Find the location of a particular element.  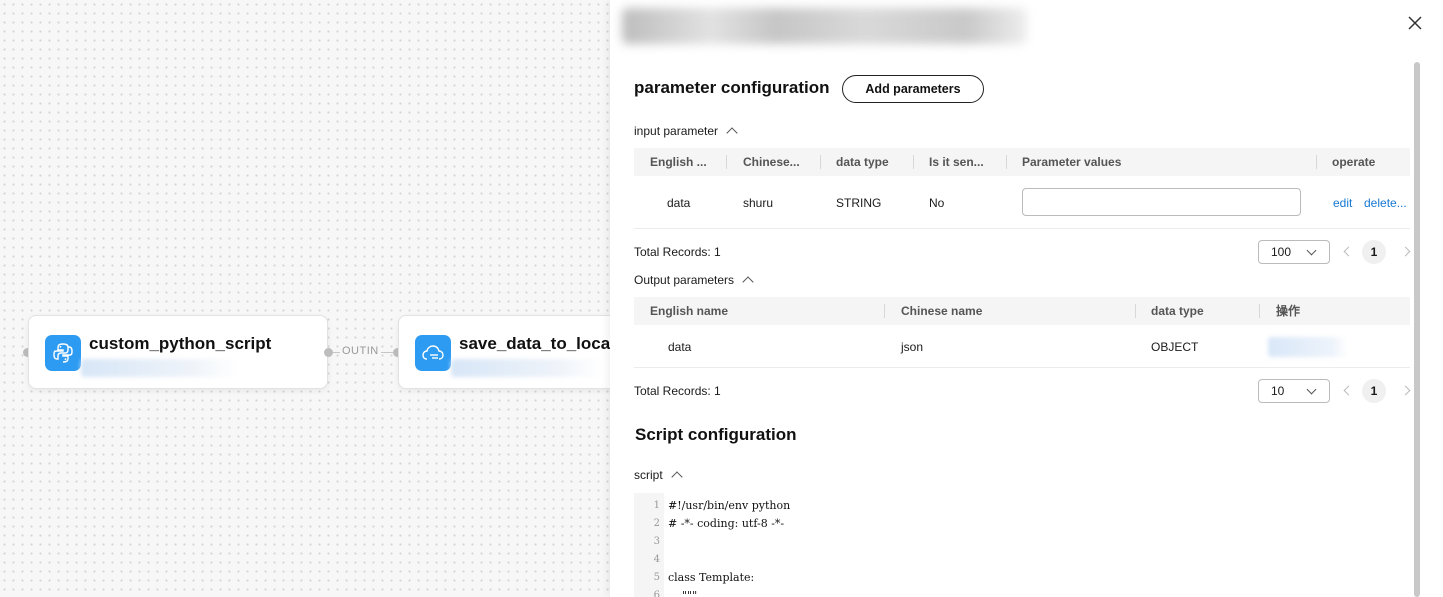

operate-redacted is located at coordinates (1308, 347).